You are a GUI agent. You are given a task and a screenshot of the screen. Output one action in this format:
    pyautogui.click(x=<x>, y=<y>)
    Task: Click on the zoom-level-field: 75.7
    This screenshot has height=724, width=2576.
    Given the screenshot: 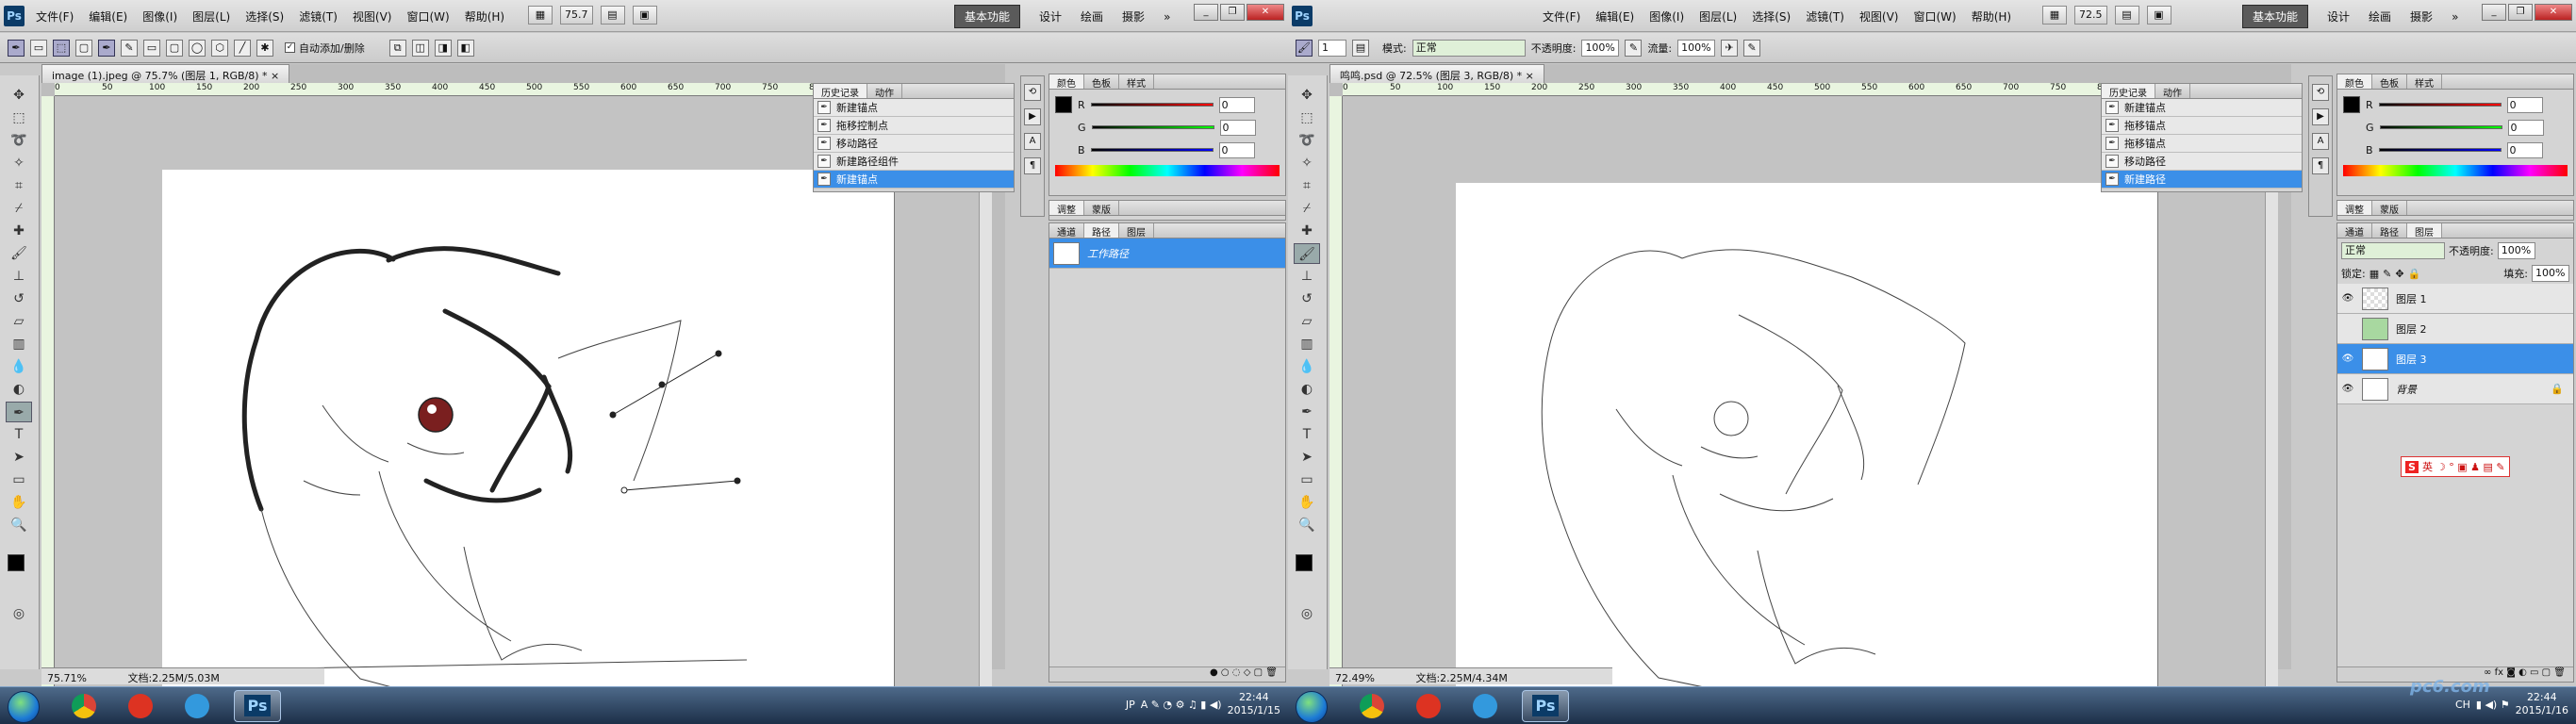 What is the action you would take?
    pyautogui.click(x=576, y=16)
    